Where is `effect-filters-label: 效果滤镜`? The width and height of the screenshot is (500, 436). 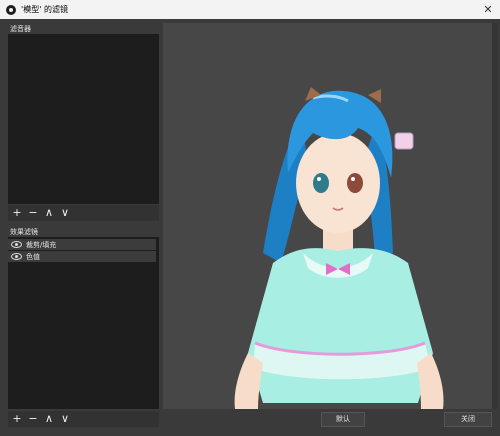 effect-filters-label: 效果滤镜 is located at coordinates (24, 232).